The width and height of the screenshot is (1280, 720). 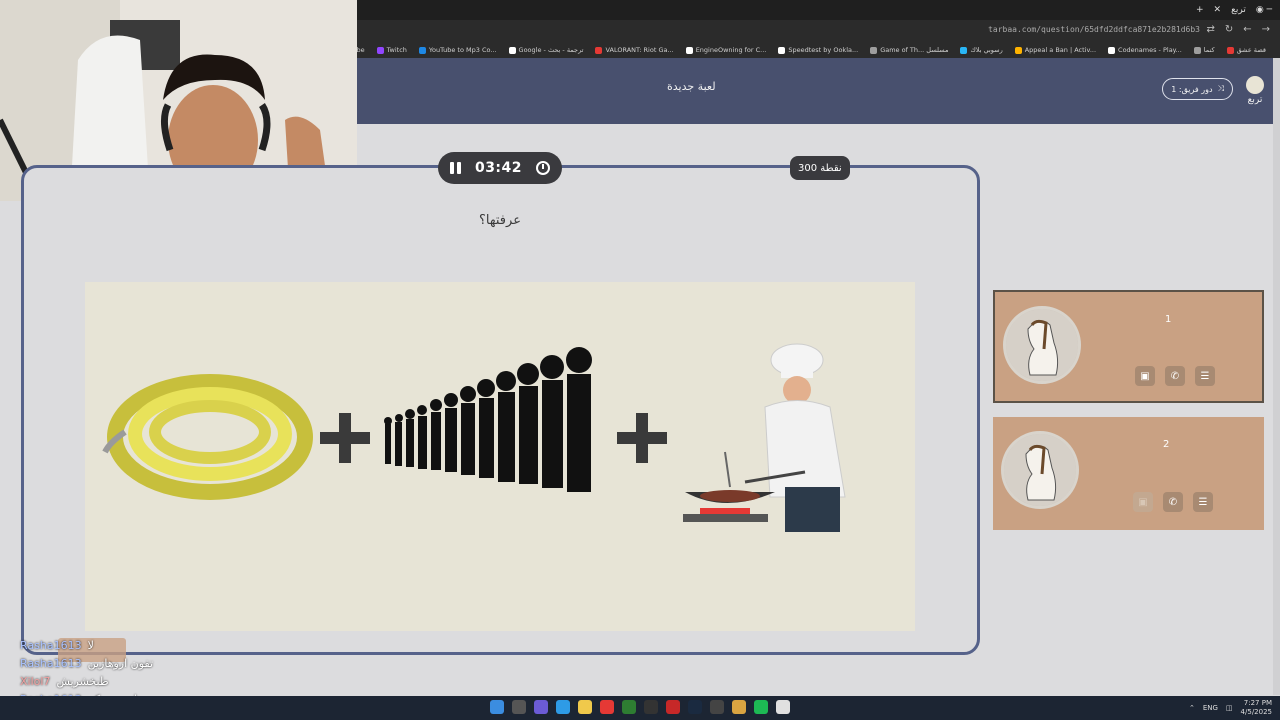 I want to click on bookmark-item: Twitch, so click(x=391, y=50).